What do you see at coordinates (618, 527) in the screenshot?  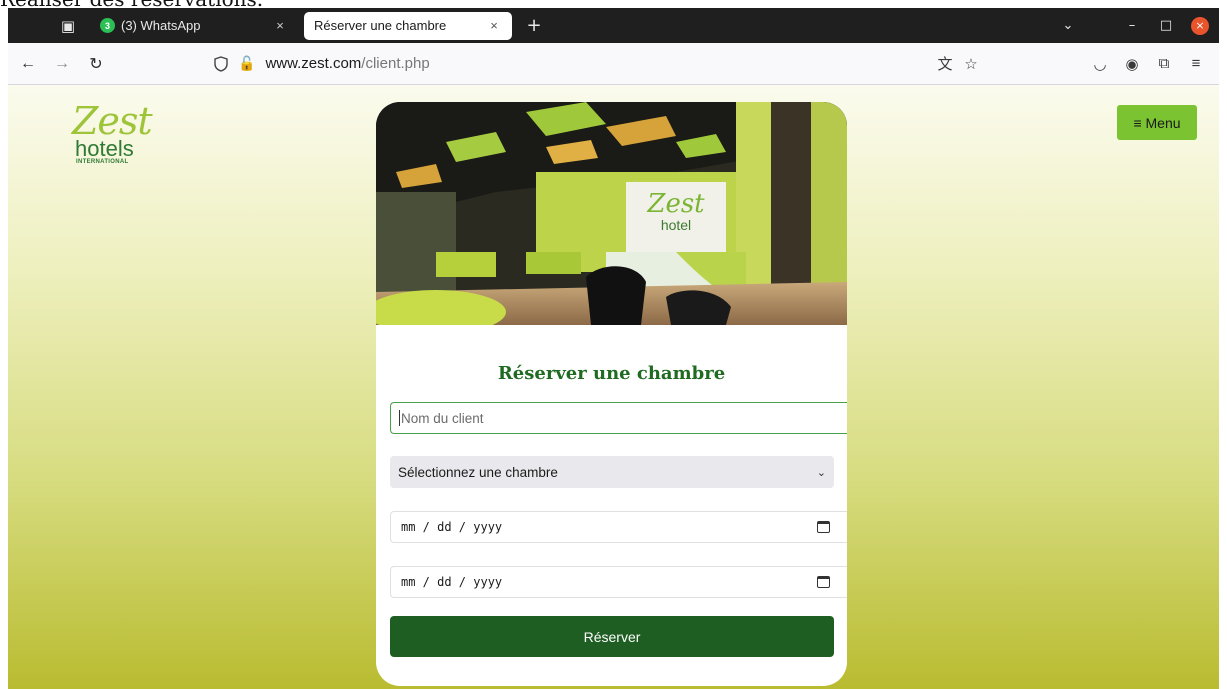 I see `check-in-date-input: mm / dd / yyyy` at bounding box center [618, 527].